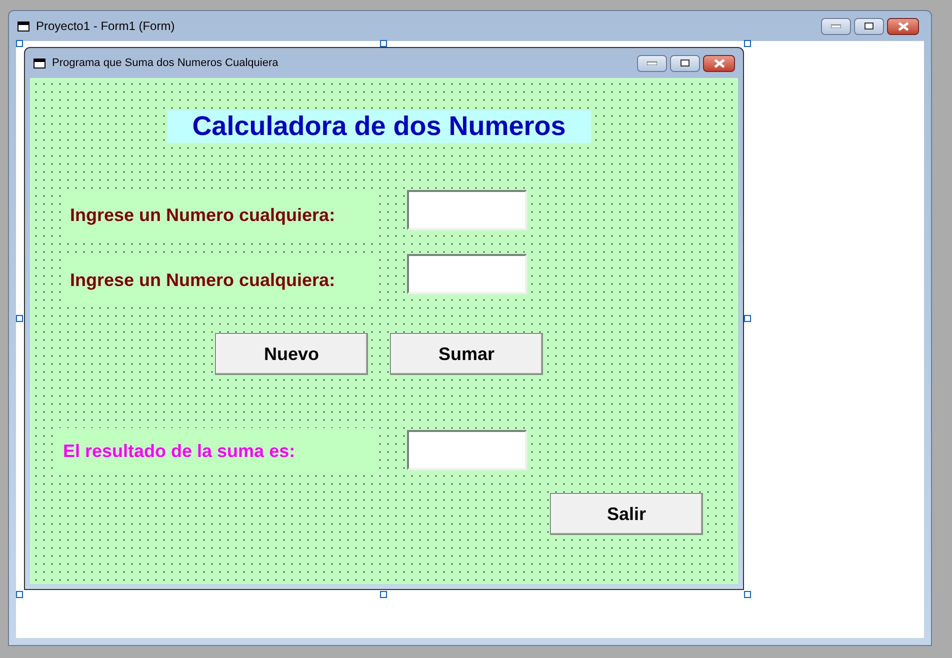 This screenshot has width=952, height=658. What do you see at coordinates (105, 26) in the screenshot?
I see `window-title: Proyecto1 - Form1 (Form)` at bounding box center [105, 26].